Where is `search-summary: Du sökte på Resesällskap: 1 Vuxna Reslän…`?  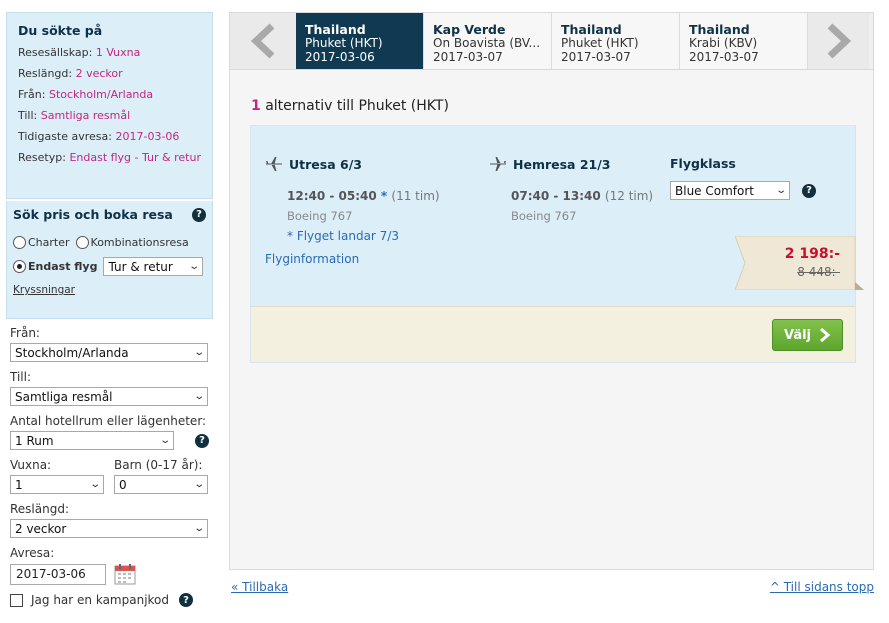
search-summary: Du sökte på Resesällskap: 1 Vuxna Reslän… is located at coordinates (109, 105).